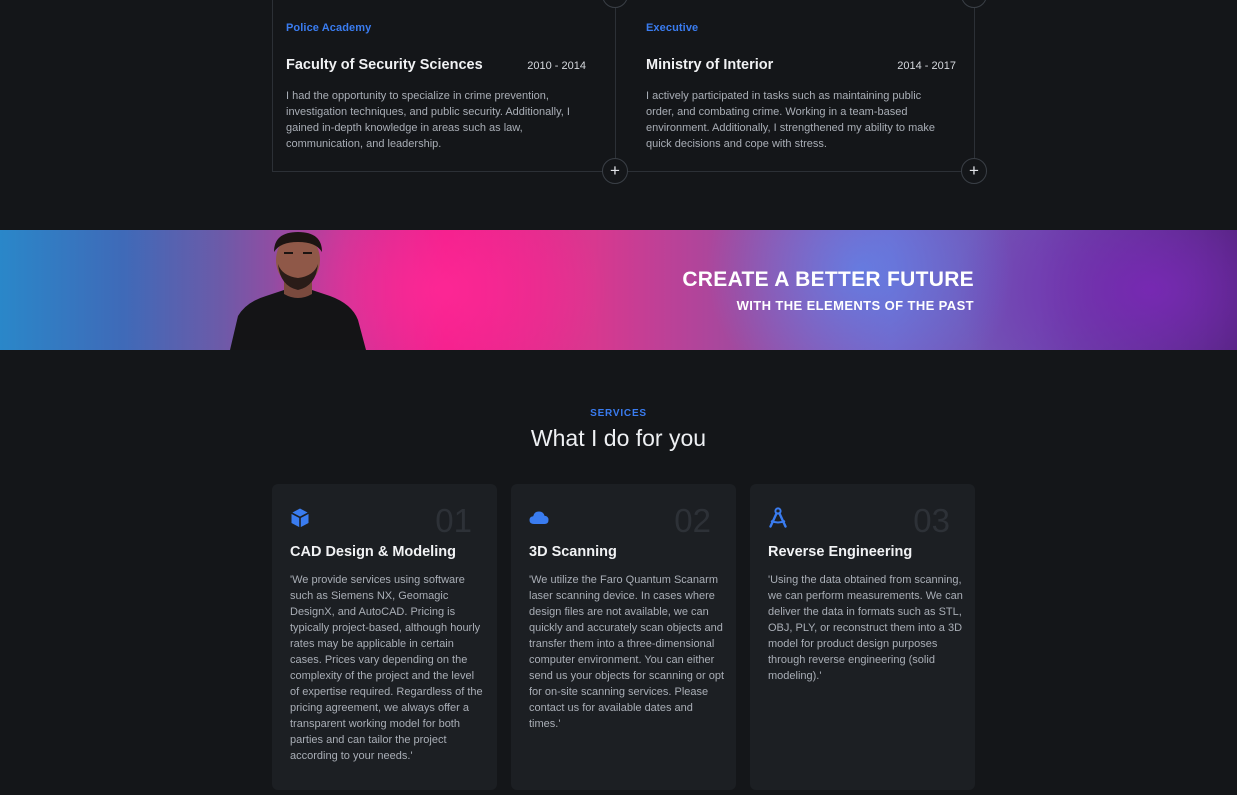 The width and height of the screenshot is (1237, 795). I want to click on timeline-divider, so click(272, 86).